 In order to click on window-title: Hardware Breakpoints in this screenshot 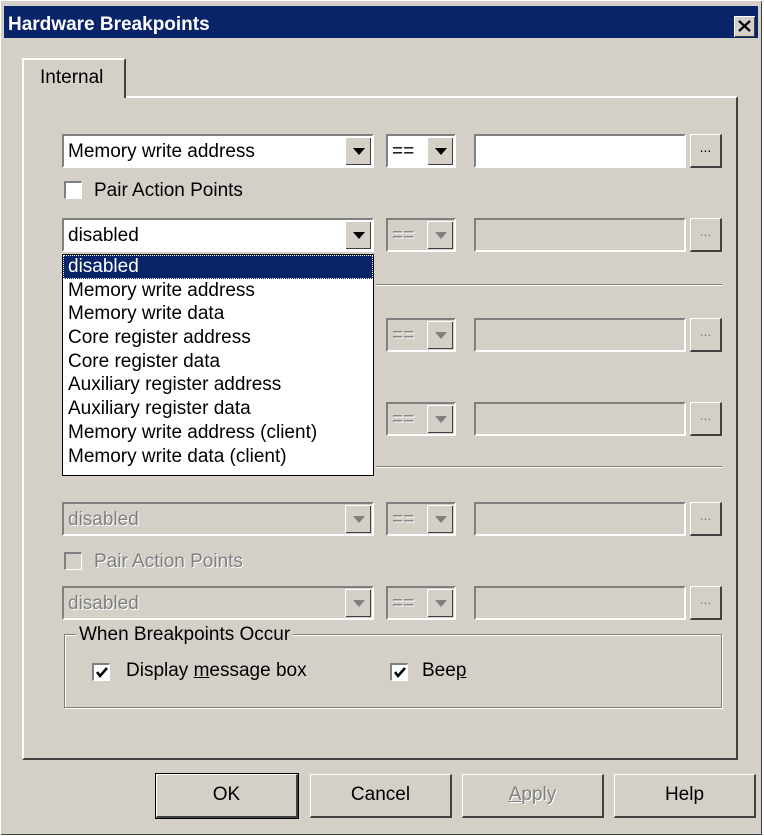, I will do `click(109, 24)`.